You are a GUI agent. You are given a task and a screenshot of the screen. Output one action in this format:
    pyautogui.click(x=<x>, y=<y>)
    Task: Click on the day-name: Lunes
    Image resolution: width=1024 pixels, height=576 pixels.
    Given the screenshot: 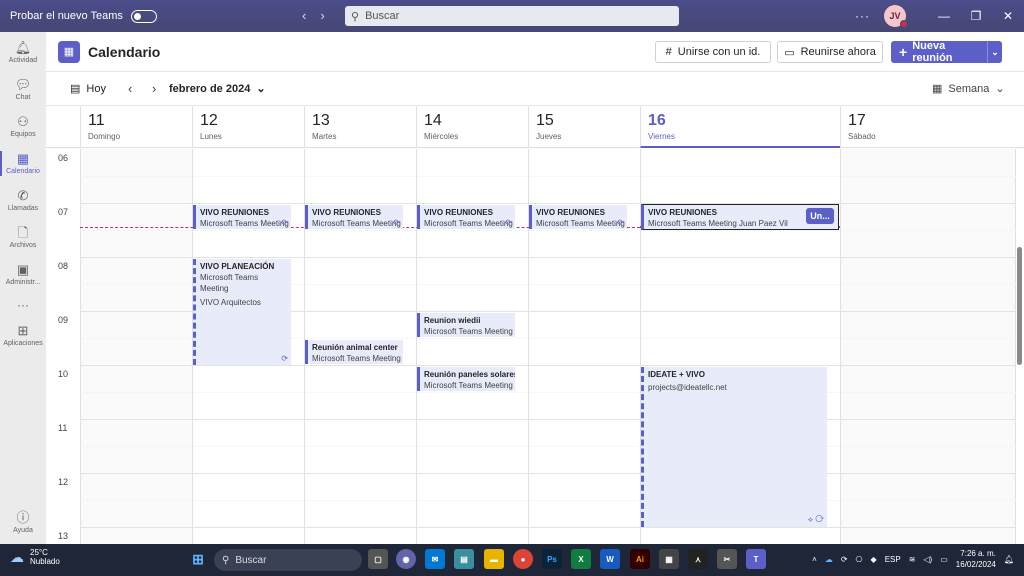 What is the action you would take?
    pyautogui.click(x=211, y=136)
    